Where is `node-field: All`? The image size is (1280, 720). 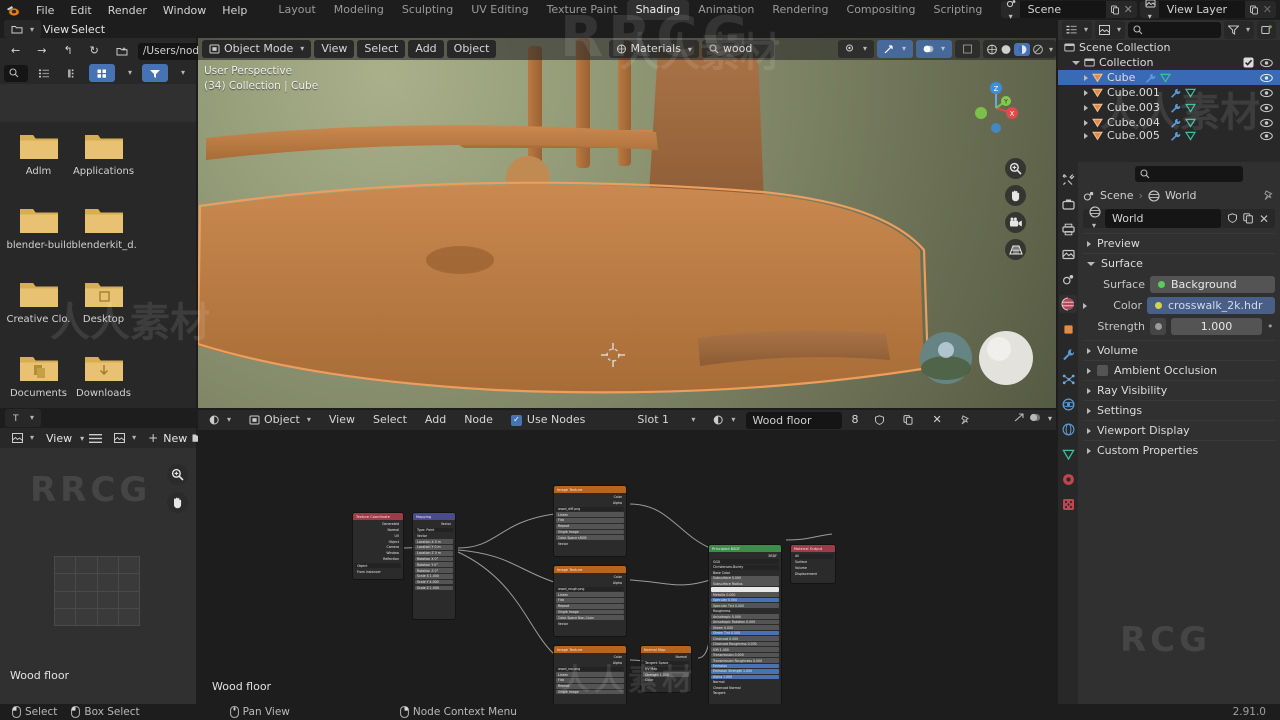 node-field: All is located at coordinates (813, 556).